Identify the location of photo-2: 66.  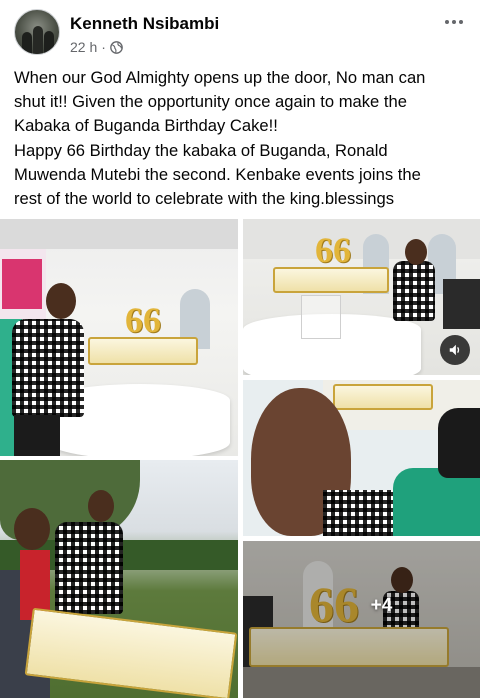
(361, 297).